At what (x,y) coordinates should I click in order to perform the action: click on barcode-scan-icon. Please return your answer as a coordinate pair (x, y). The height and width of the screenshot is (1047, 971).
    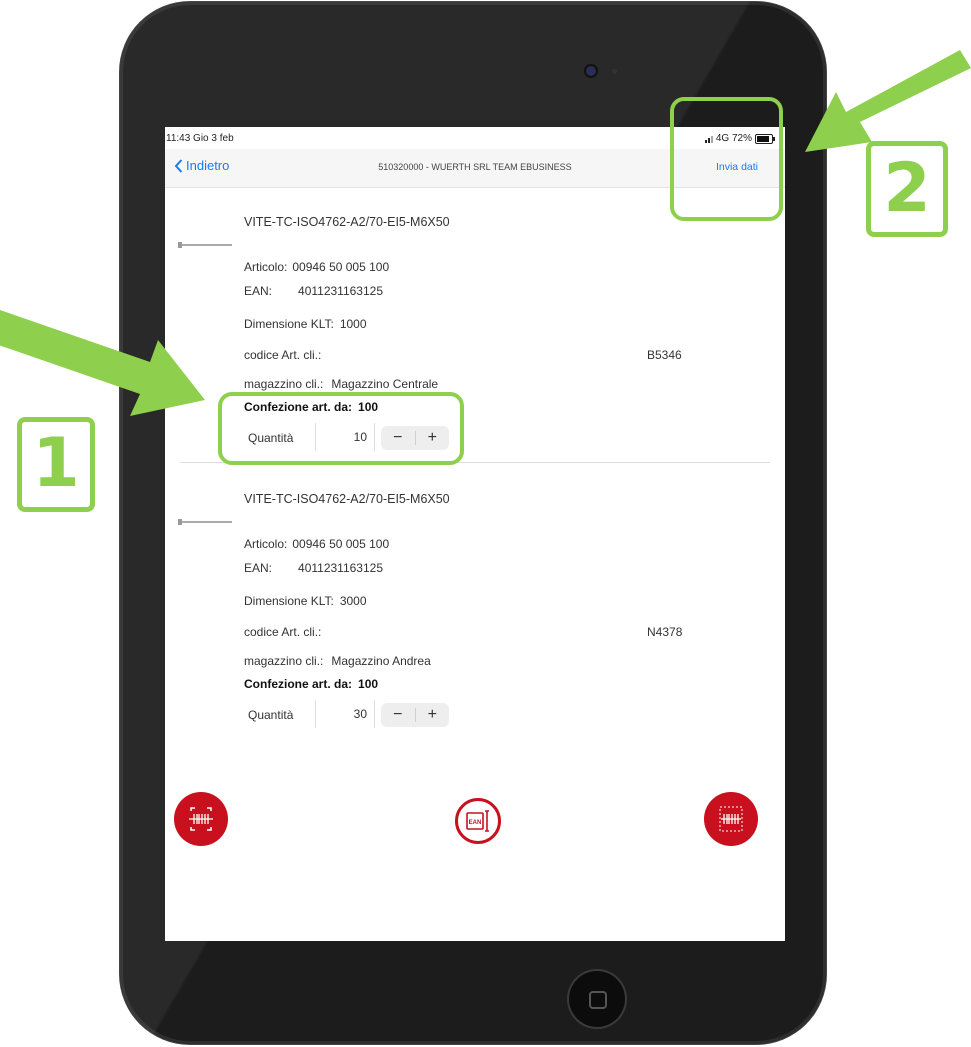
    Looking at the image, I should click on (201, 819).